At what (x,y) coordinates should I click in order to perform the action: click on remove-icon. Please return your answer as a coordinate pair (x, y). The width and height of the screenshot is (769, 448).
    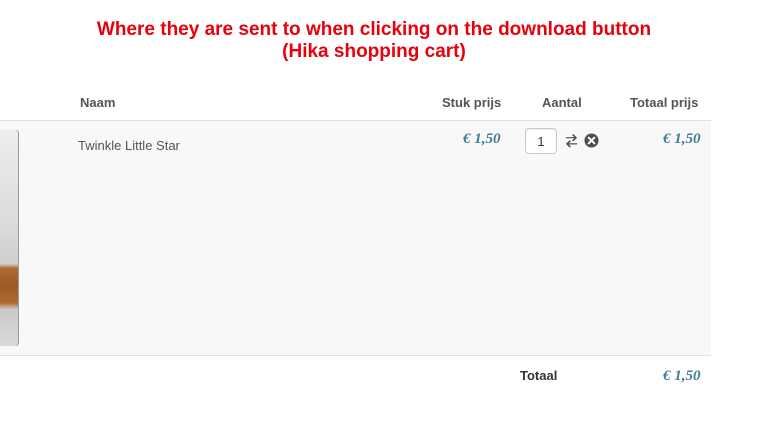
    Looking at the image, I should click on (591, 140).